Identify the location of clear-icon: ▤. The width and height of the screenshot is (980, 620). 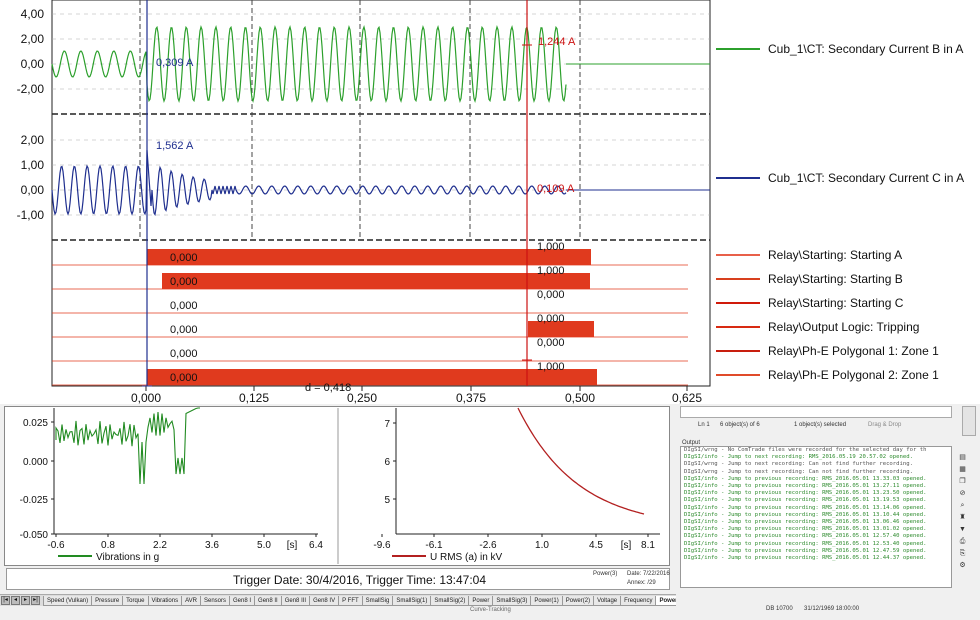
(962, 458).